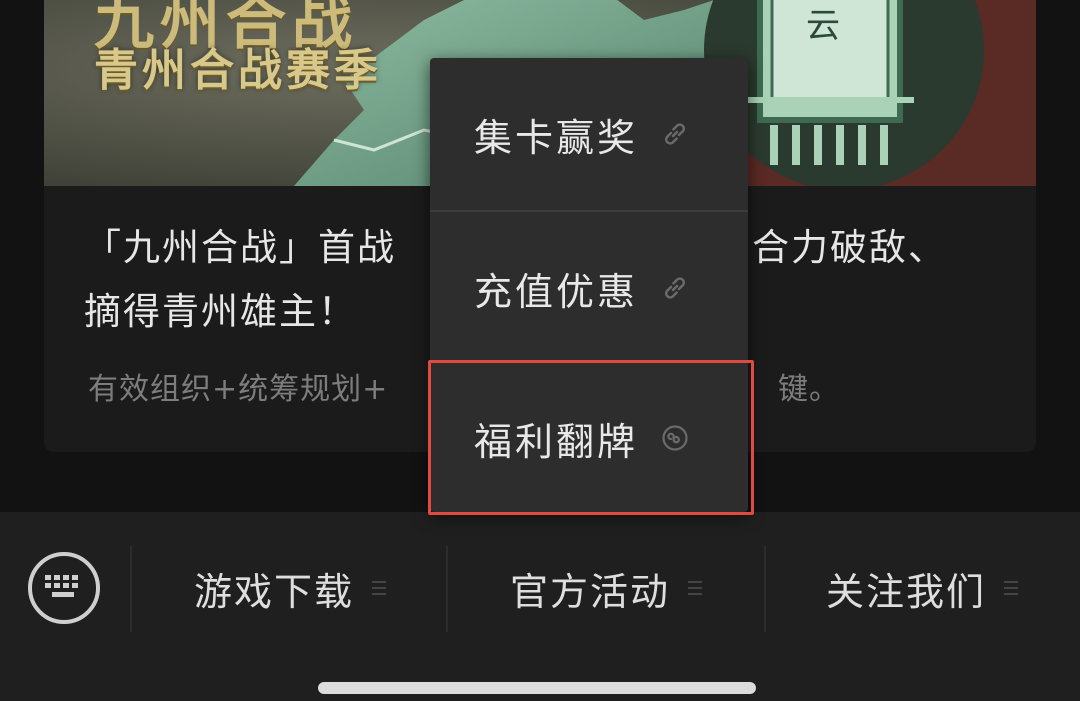  Describe the element at coordinates (64, 588) in the screenshot. I see `keyboard-icon` at that location.